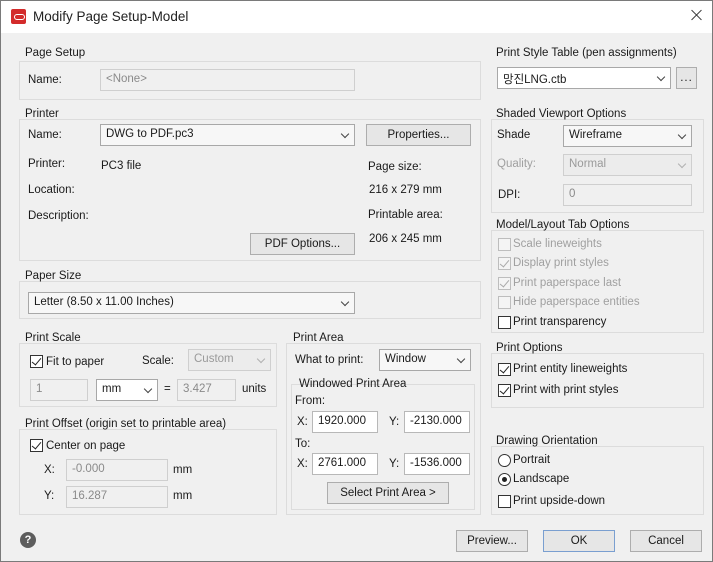 This screenshot has height=562, width=713. I want to click on display-print-styles-checkbox, so click(504, 263).